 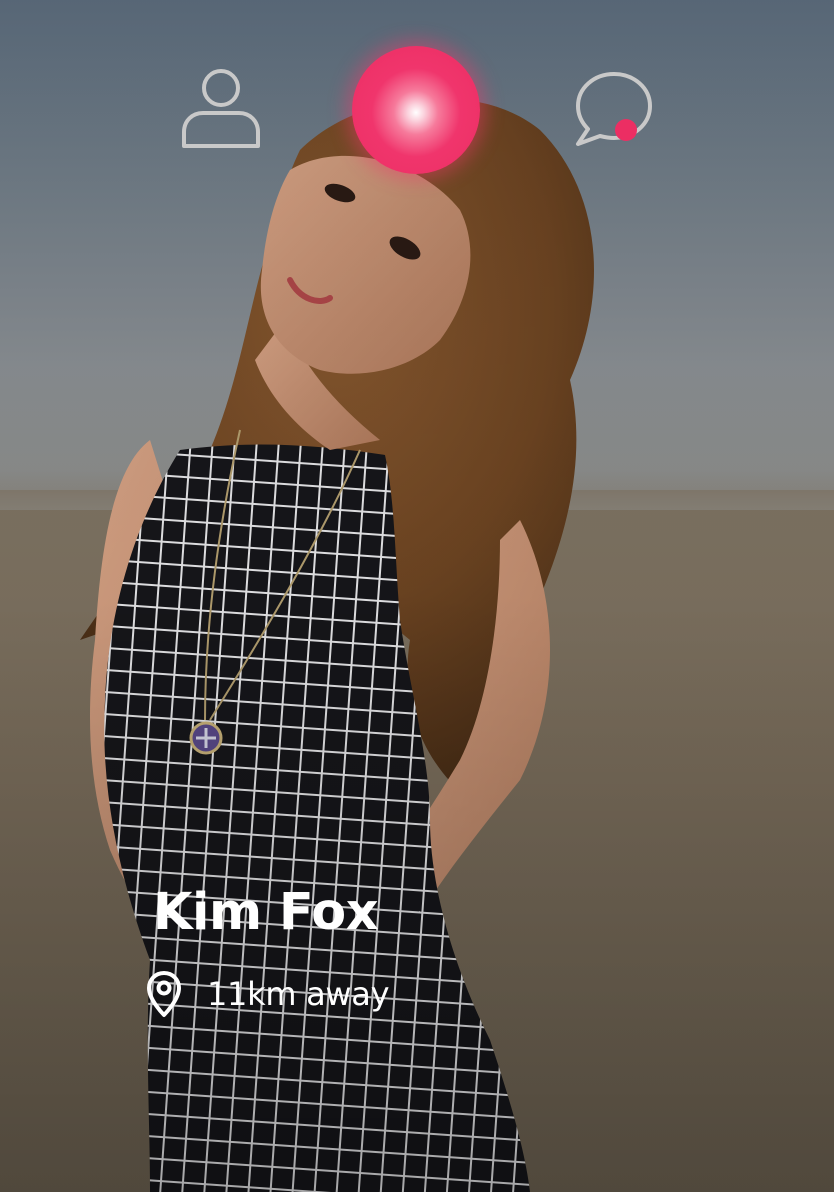 What do you see at coordinates (298, 994) in the screenshot?
I see `distance-label: 11km away` at bounding box center [298, 994].